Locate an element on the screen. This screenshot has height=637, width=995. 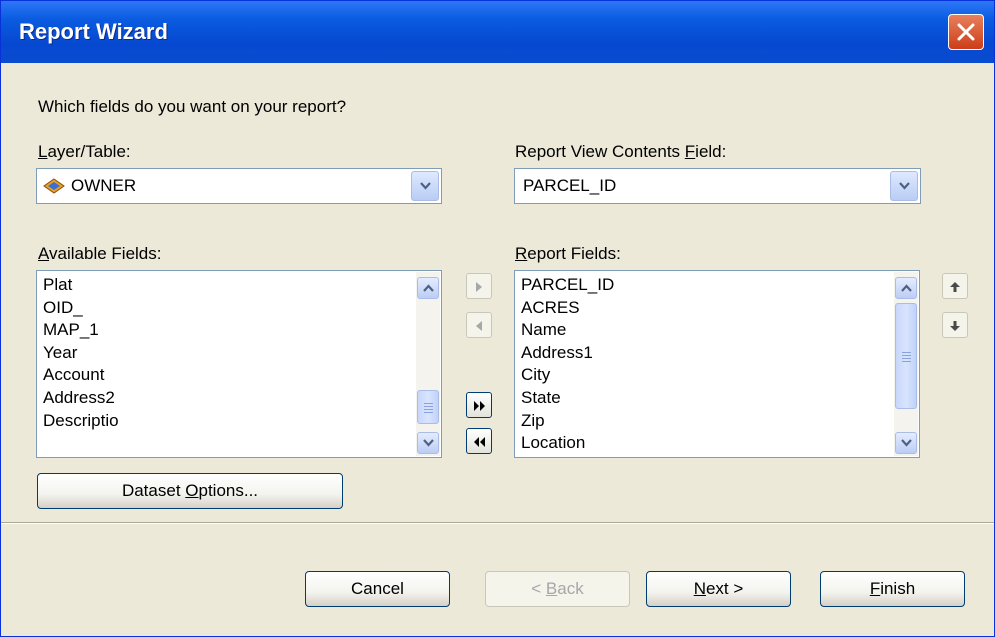
cancel-button: Cancel is located at coordinates (377, 589).